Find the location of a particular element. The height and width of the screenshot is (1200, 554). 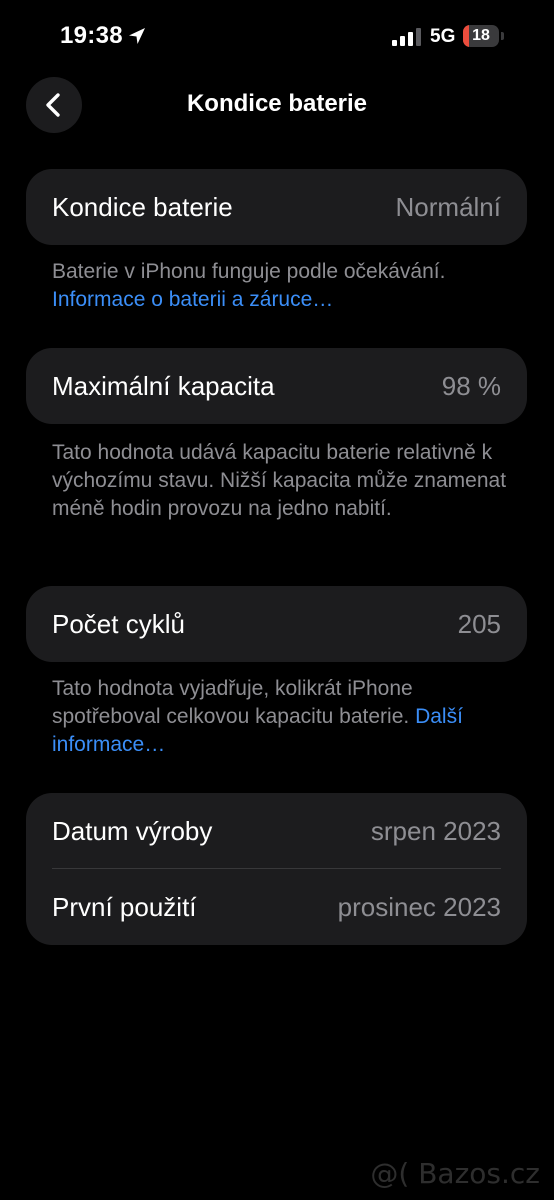

battery-health-card: Kondice baterie Normální is located at coordinates (276, 207).